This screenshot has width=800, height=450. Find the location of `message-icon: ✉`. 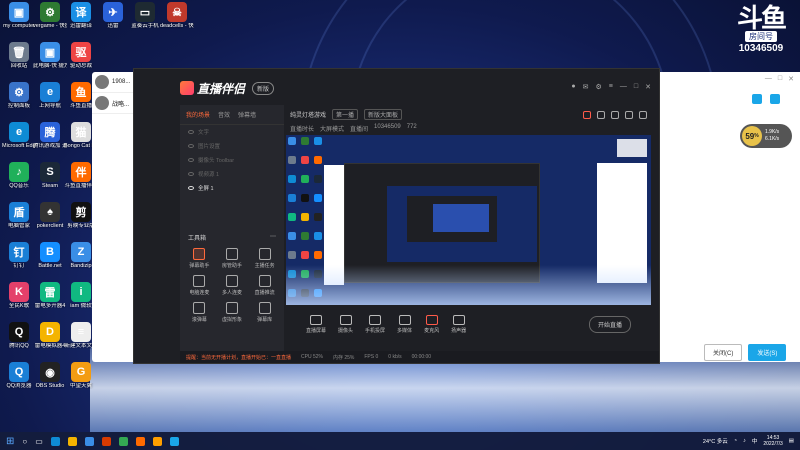

message-icon: ✉ is located at coordinates (586, 87).